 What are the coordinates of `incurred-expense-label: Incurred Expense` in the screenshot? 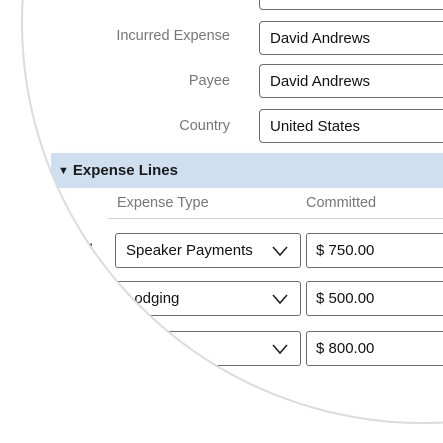 It's located at (173, 36).